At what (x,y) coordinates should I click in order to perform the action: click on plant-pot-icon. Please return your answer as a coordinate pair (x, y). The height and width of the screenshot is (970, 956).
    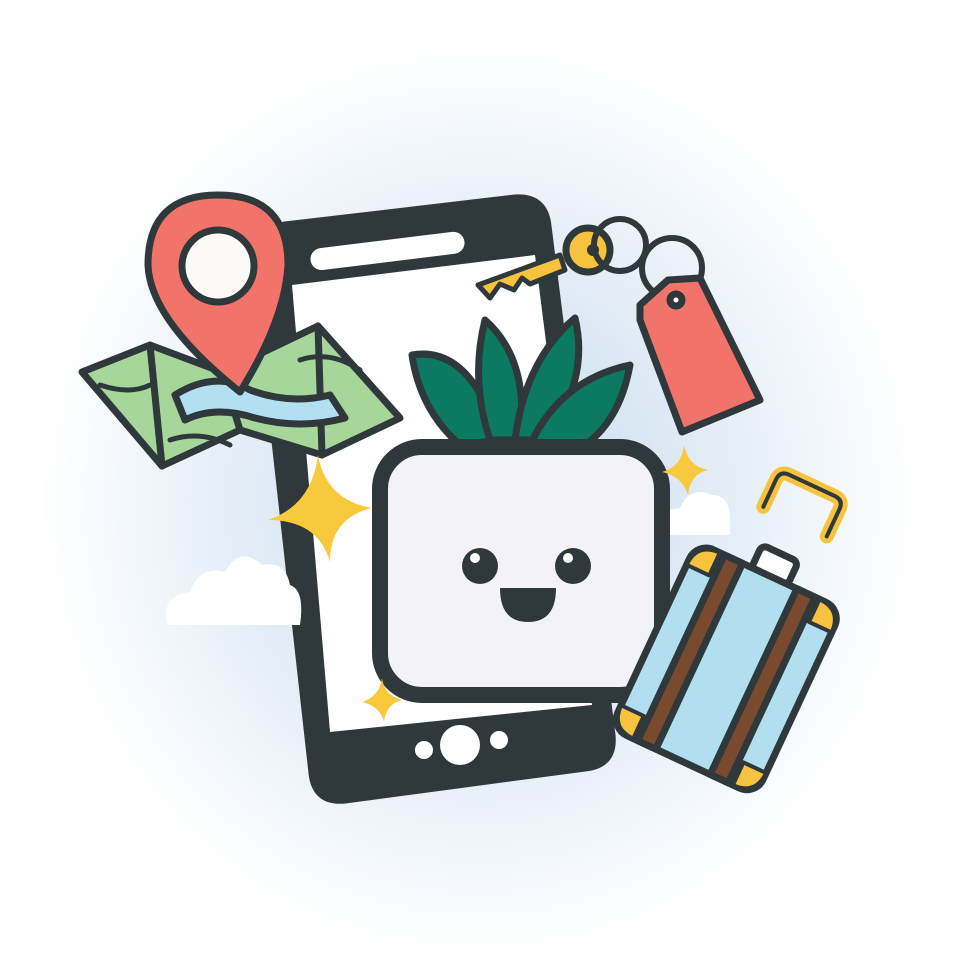
    Looking at the image, I should click on (521, 571).